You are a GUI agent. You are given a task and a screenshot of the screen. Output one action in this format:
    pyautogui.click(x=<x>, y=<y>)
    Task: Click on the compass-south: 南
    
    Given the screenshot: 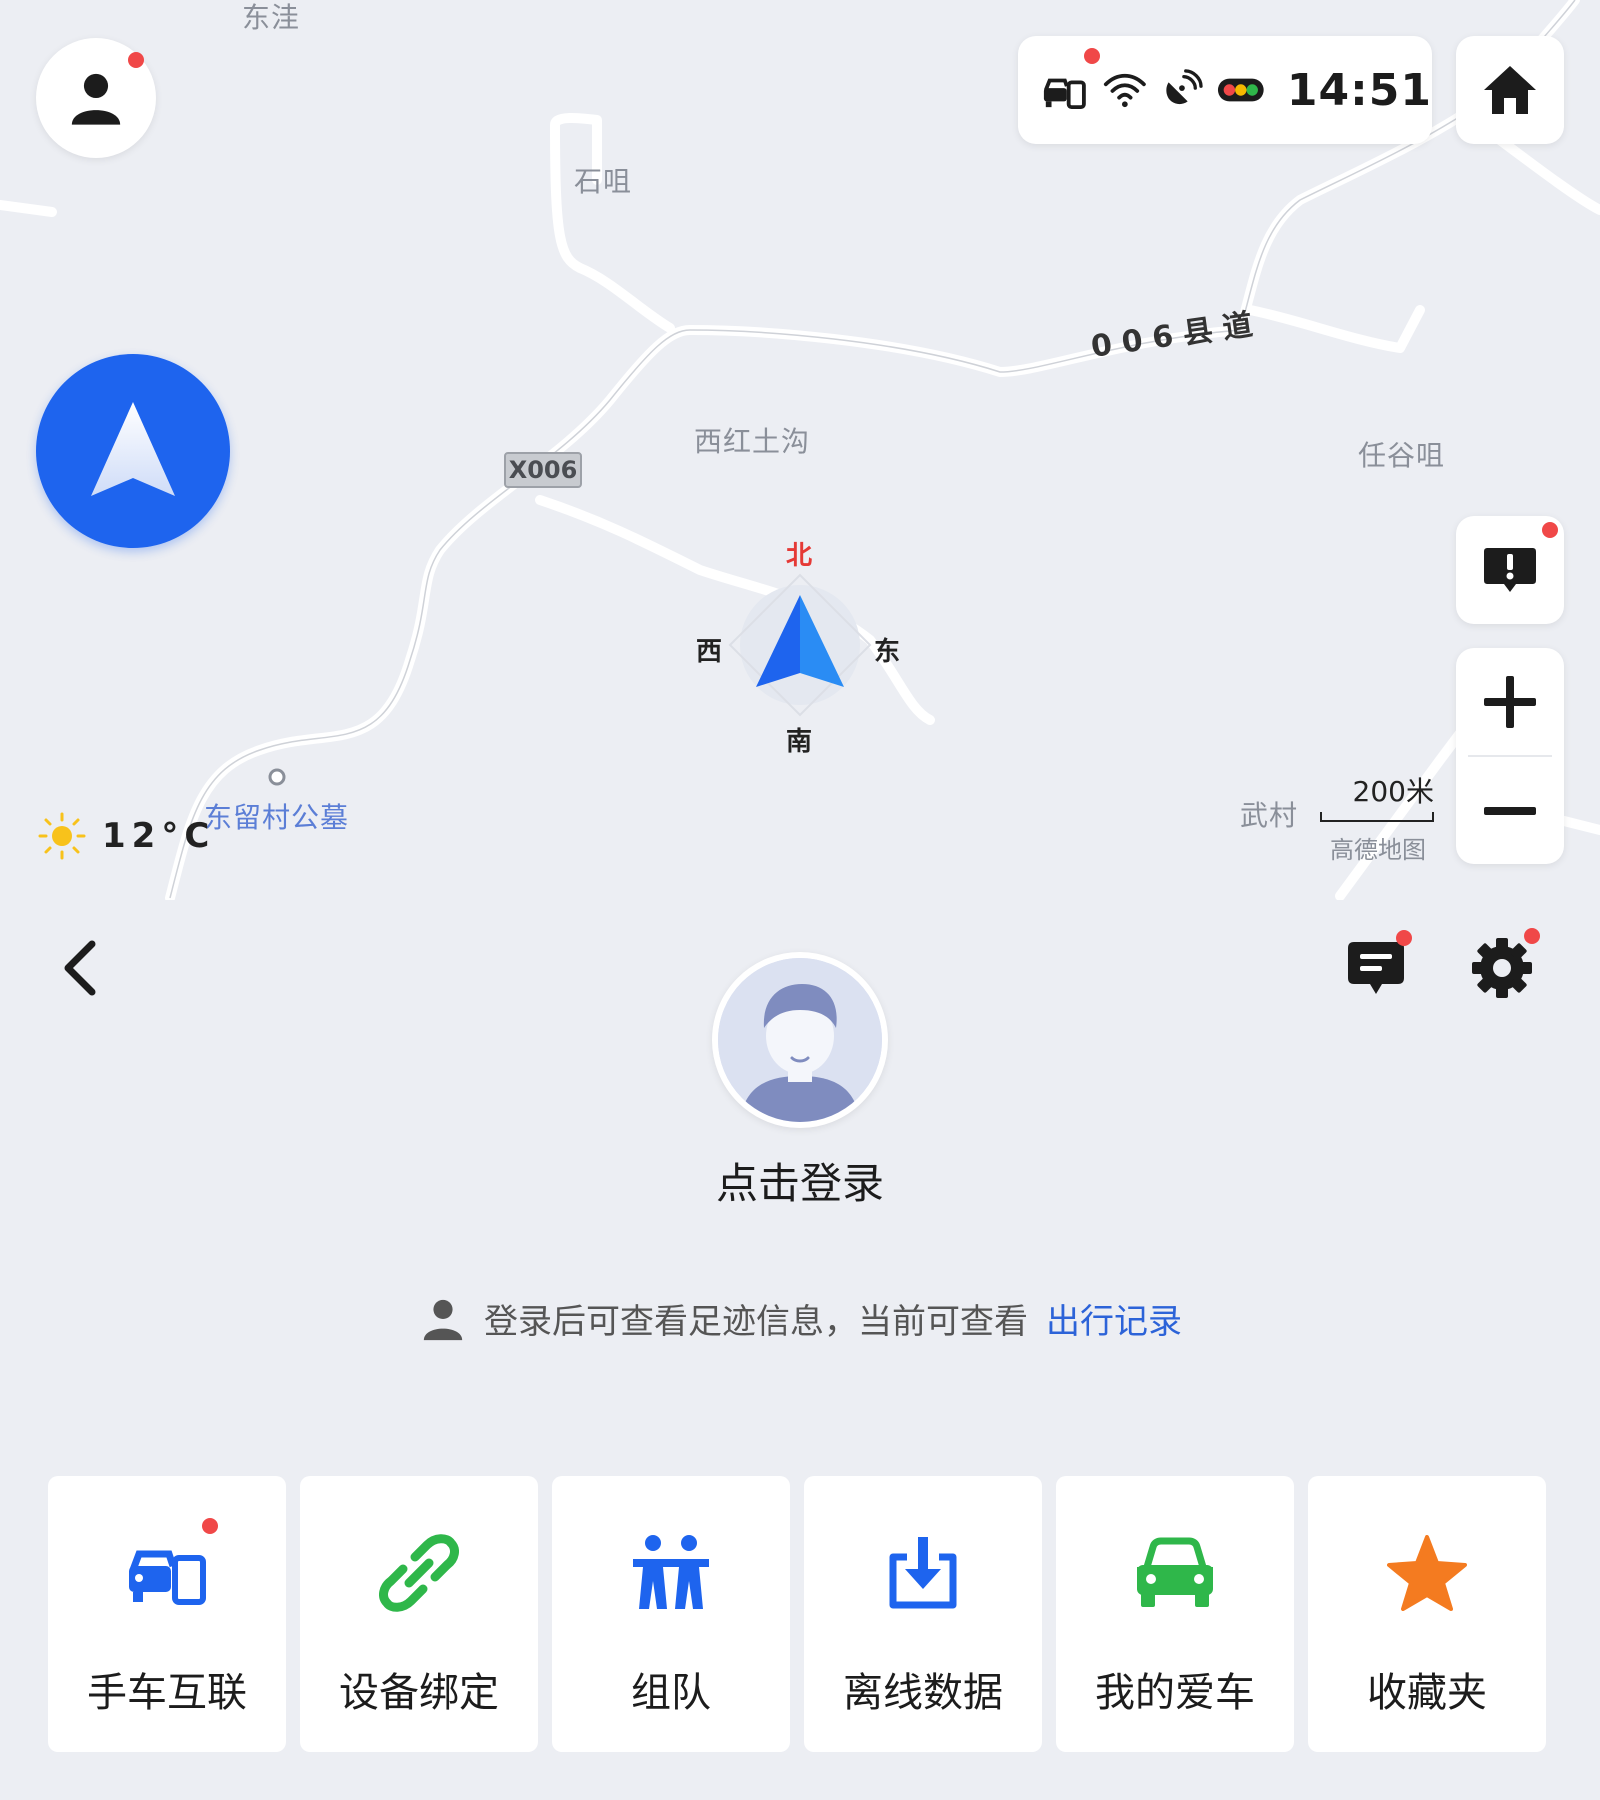 What is the action you would take?
    pyautogui.click(x=799, y=742)
    